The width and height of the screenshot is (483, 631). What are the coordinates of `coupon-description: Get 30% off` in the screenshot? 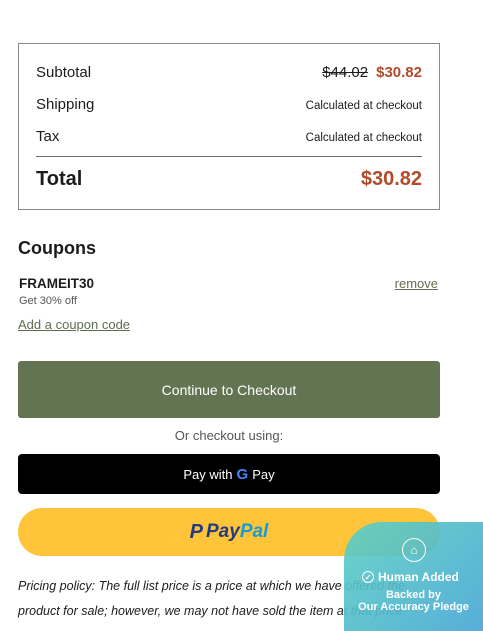 It's located at (48, 301).